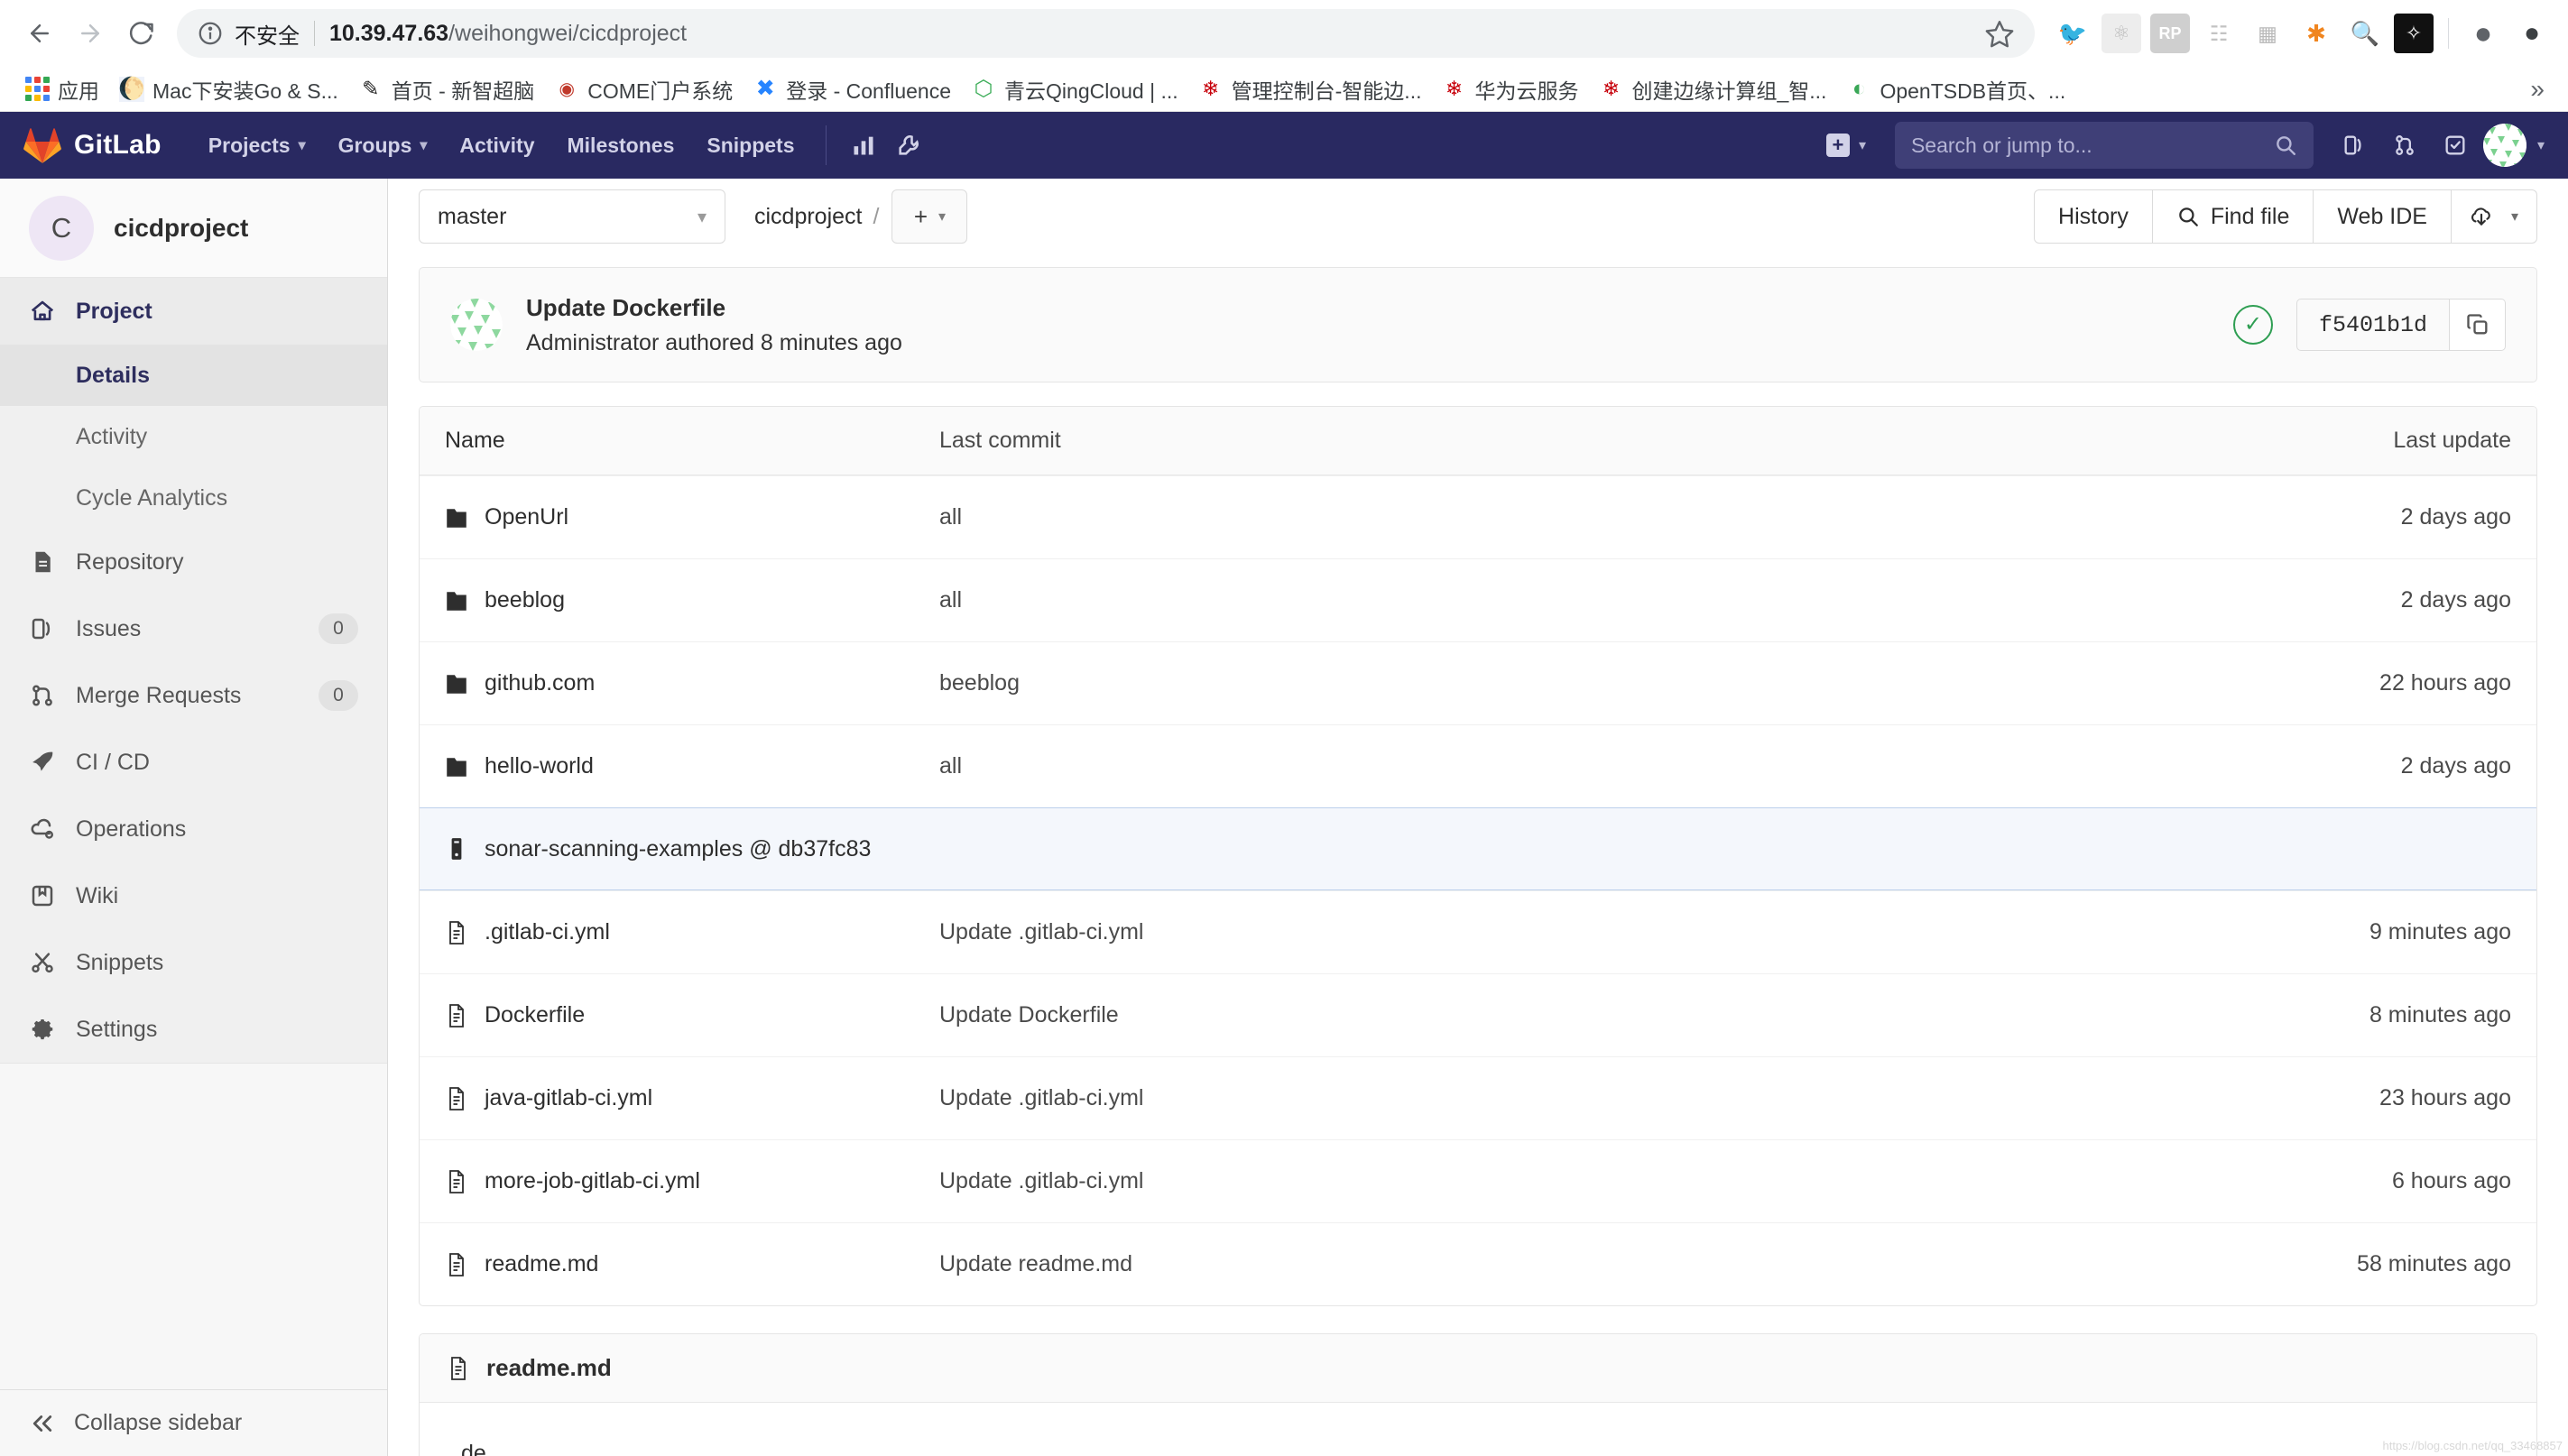 Image resolution: width=2568 pixels, height=1456 pixels. I want to click on history-button: History, so click(2093, 216).